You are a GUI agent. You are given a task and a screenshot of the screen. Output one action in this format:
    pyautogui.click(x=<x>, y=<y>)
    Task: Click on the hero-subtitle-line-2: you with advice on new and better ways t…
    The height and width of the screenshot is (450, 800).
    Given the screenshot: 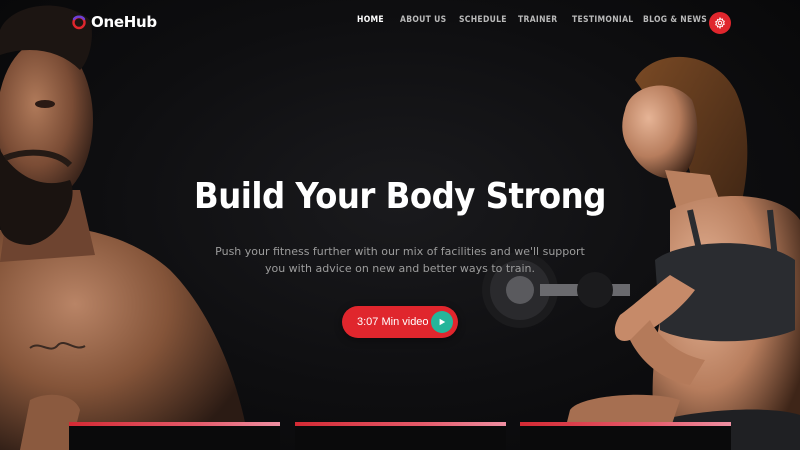 What is the action you would take?
    pyautogui.click(x=400, y=268)
    